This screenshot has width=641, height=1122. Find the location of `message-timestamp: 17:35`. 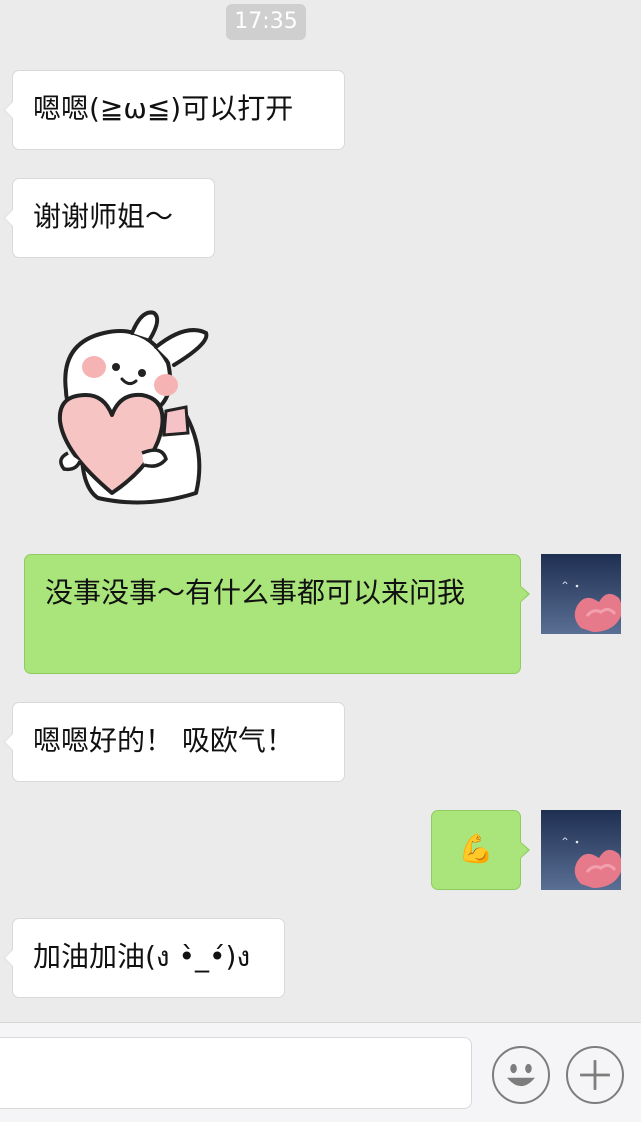

message-timestamp: 17:35 is located at coordinates (266, 22).